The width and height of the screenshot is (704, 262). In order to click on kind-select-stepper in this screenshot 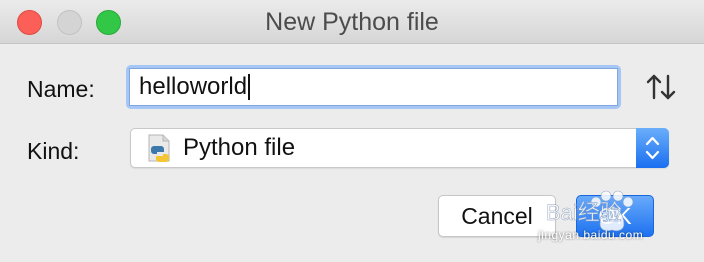, I will do `click(652, 148)`.